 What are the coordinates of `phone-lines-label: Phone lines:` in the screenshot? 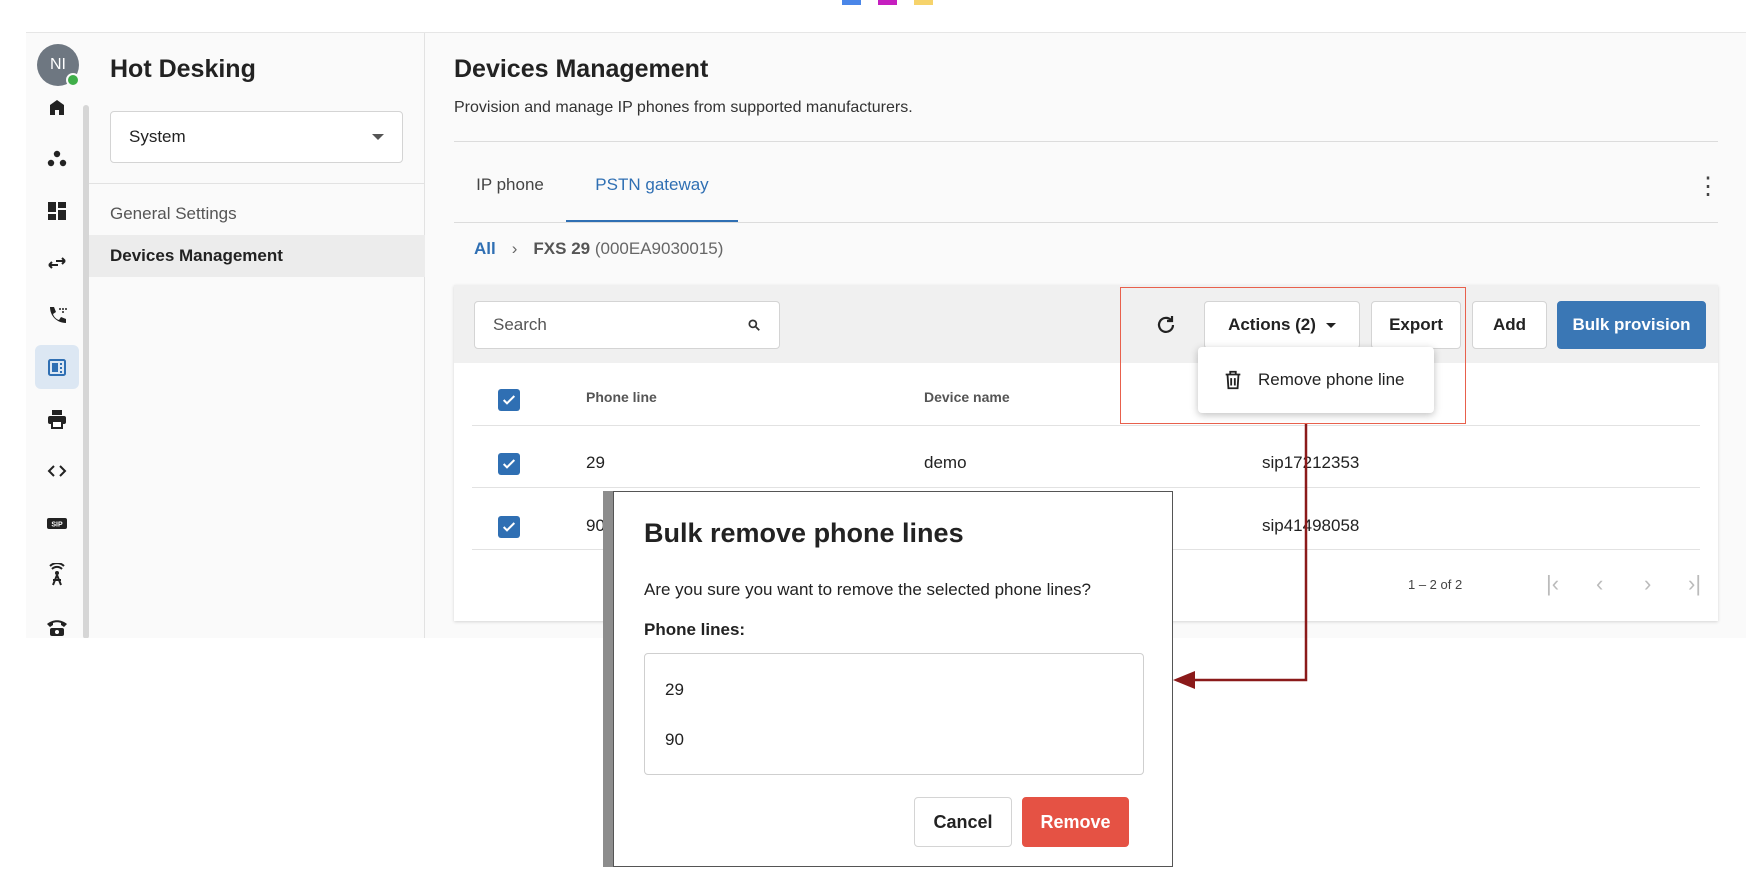 It's located at (695, 629).